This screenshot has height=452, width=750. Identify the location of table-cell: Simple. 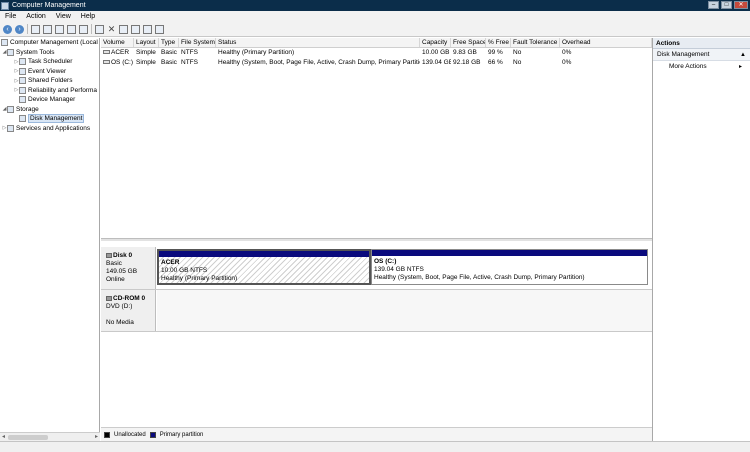
(146, 52).